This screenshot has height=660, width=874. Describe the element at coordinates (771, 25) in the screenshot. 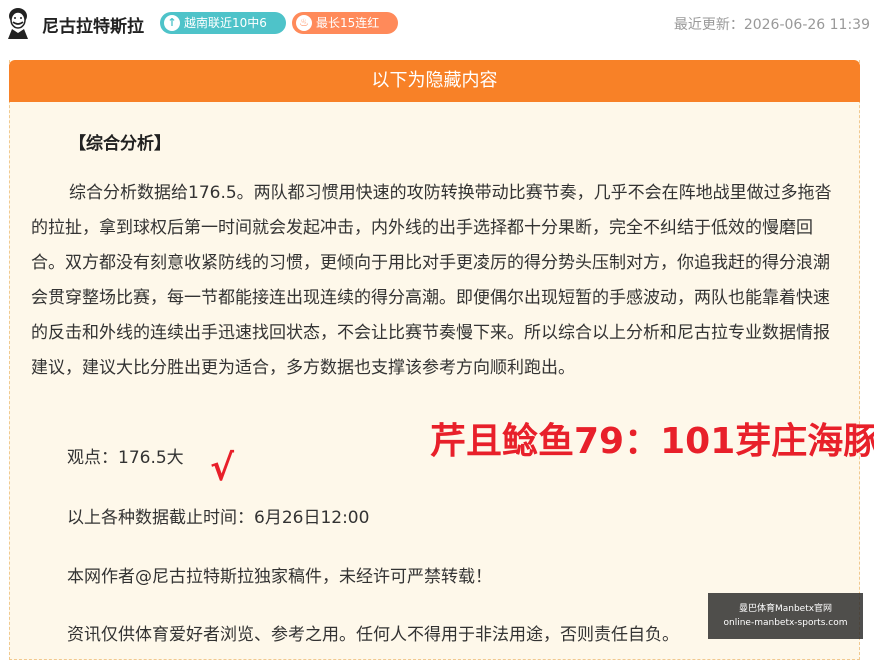

I see `last-updated: 最近更新：2026-06-26 11:39` at that location.